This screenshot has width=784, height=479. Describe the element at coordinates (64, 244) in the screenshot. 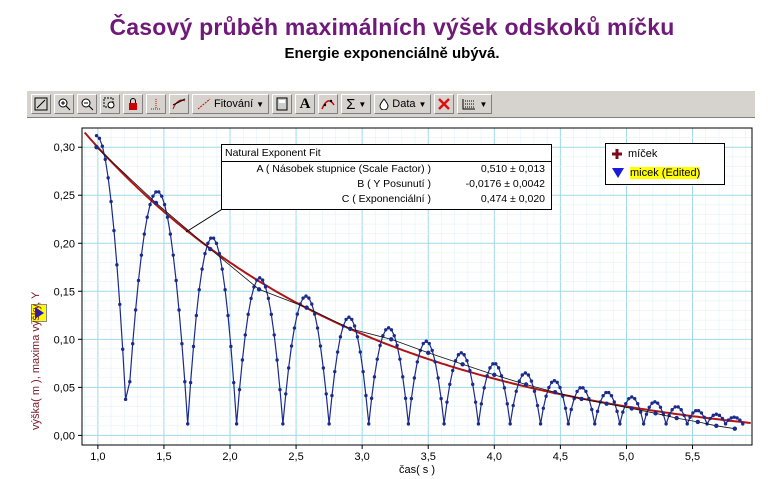

I see `y-tick-label: 0,20` at that location.